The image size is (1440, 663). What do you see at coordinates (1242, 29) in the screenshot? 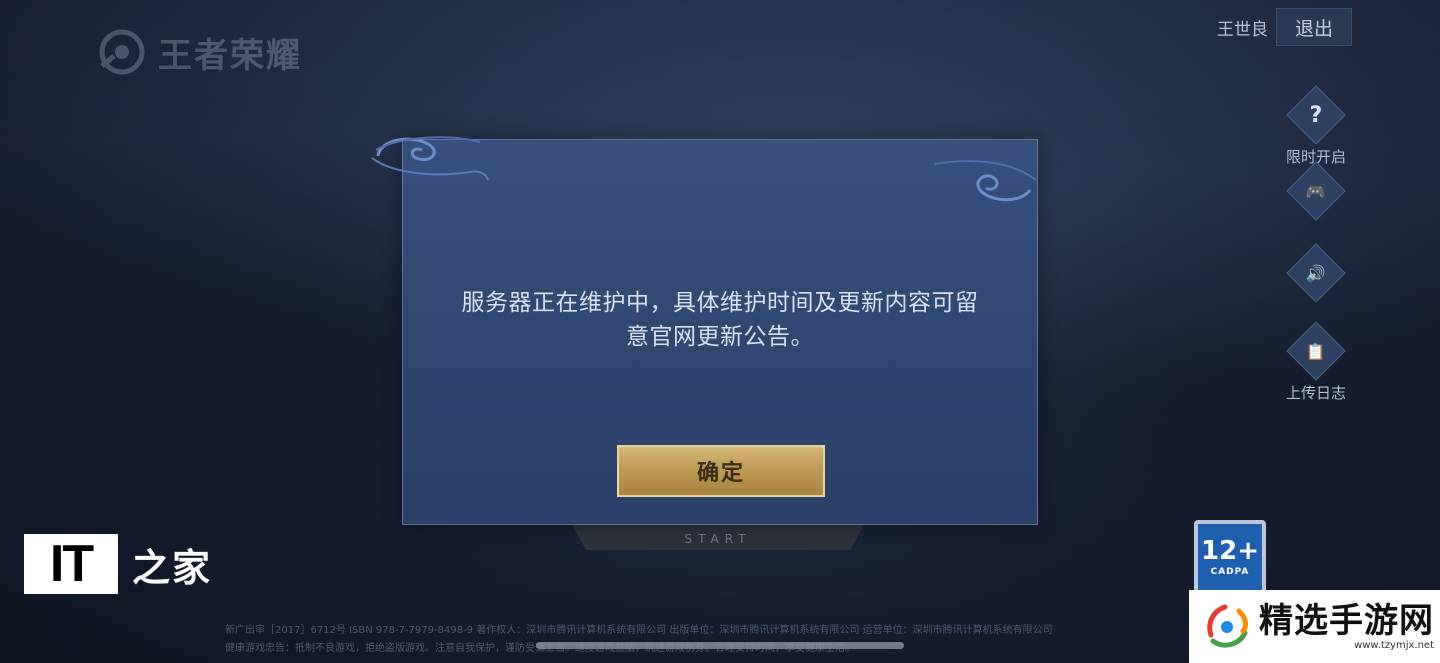
I see `user-name: 王世良` at bounding box center [1242, 29].